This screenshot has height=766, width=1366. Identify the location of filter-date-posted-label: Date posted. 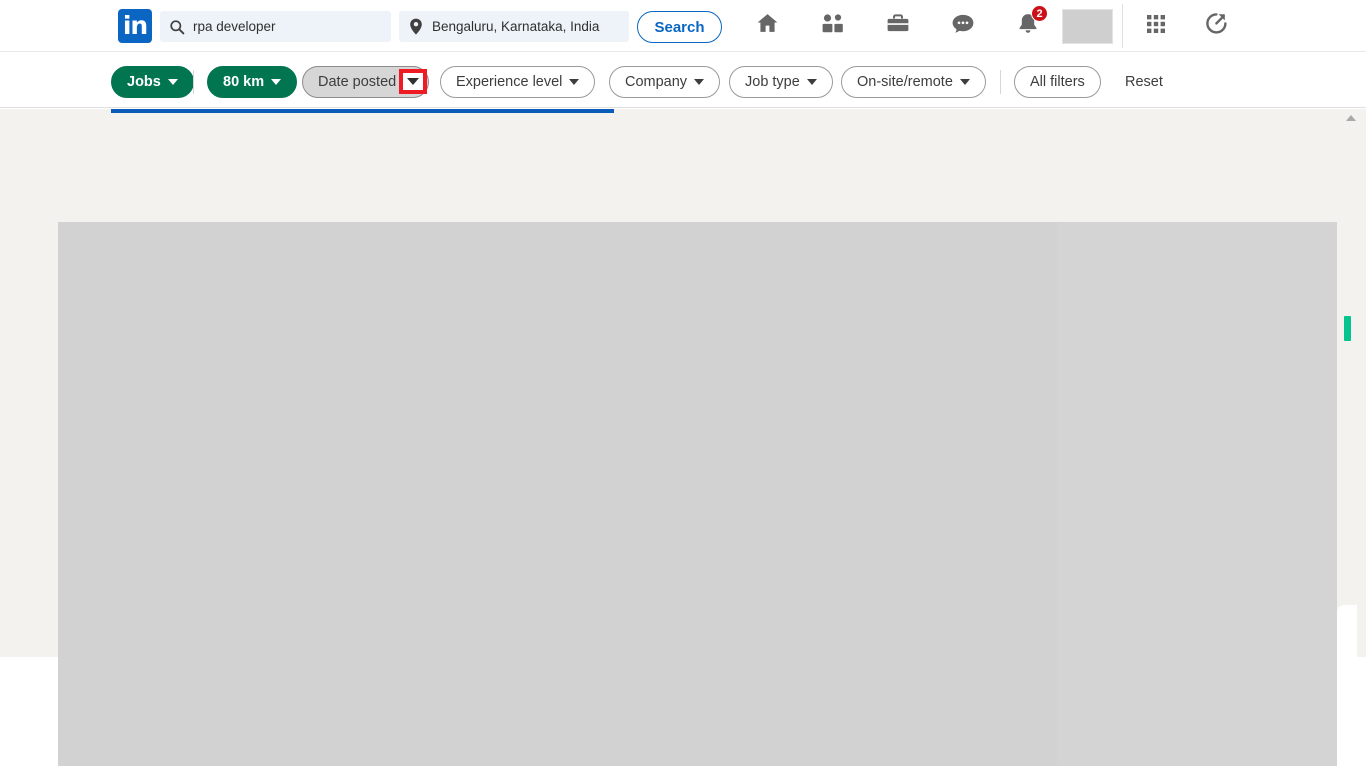
(357, 82).